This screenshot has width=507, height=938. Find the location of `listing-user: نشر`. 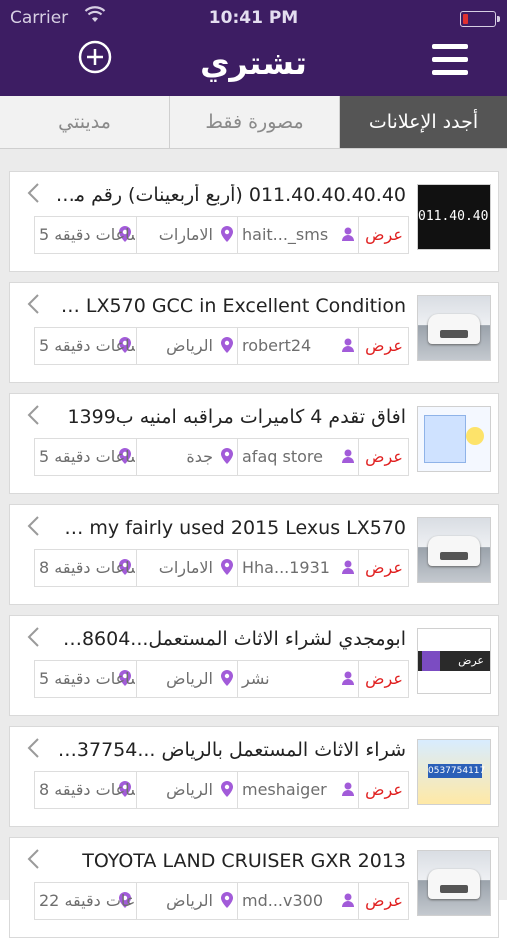

listing-user: نشر is located at coordinates (256, 678).